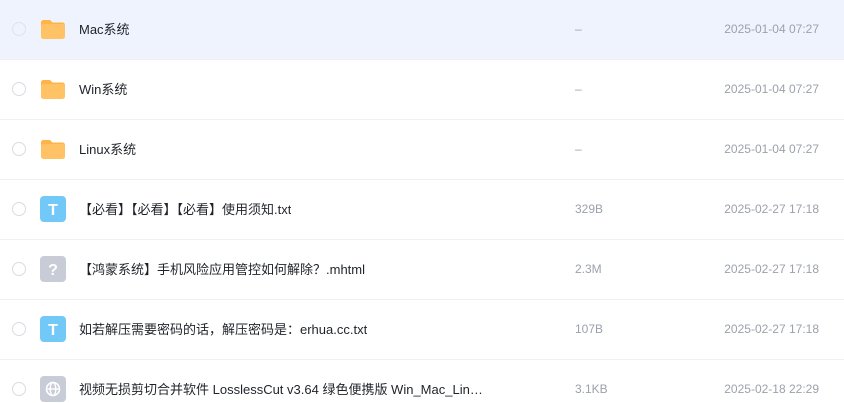  What do you see at coordinates (53, 389) in the screenshot?
I see `web-link-icon` at bounding box center [53, 389].